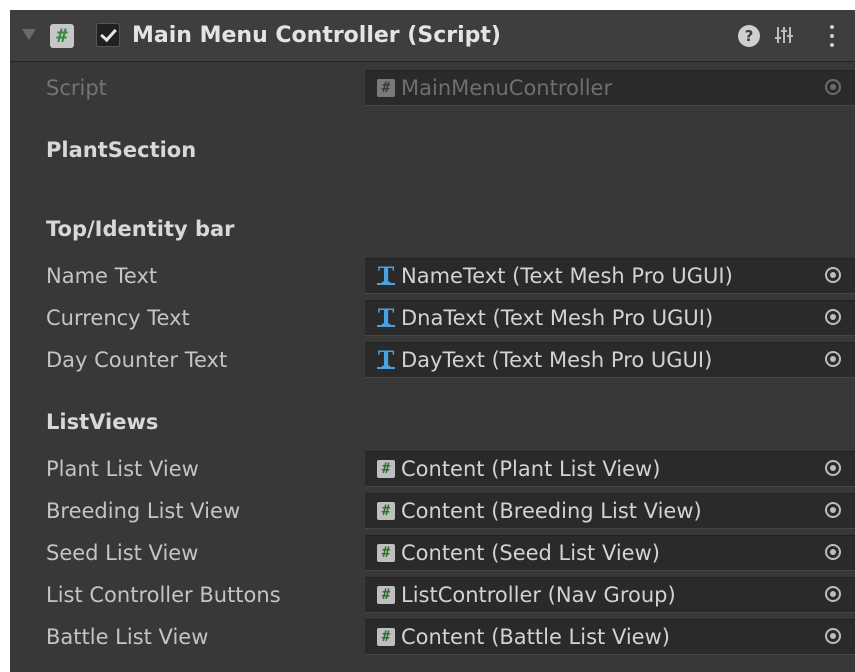  I want to click on battle-list-view-field-value: Content (Battle List View), so click(535, 637).